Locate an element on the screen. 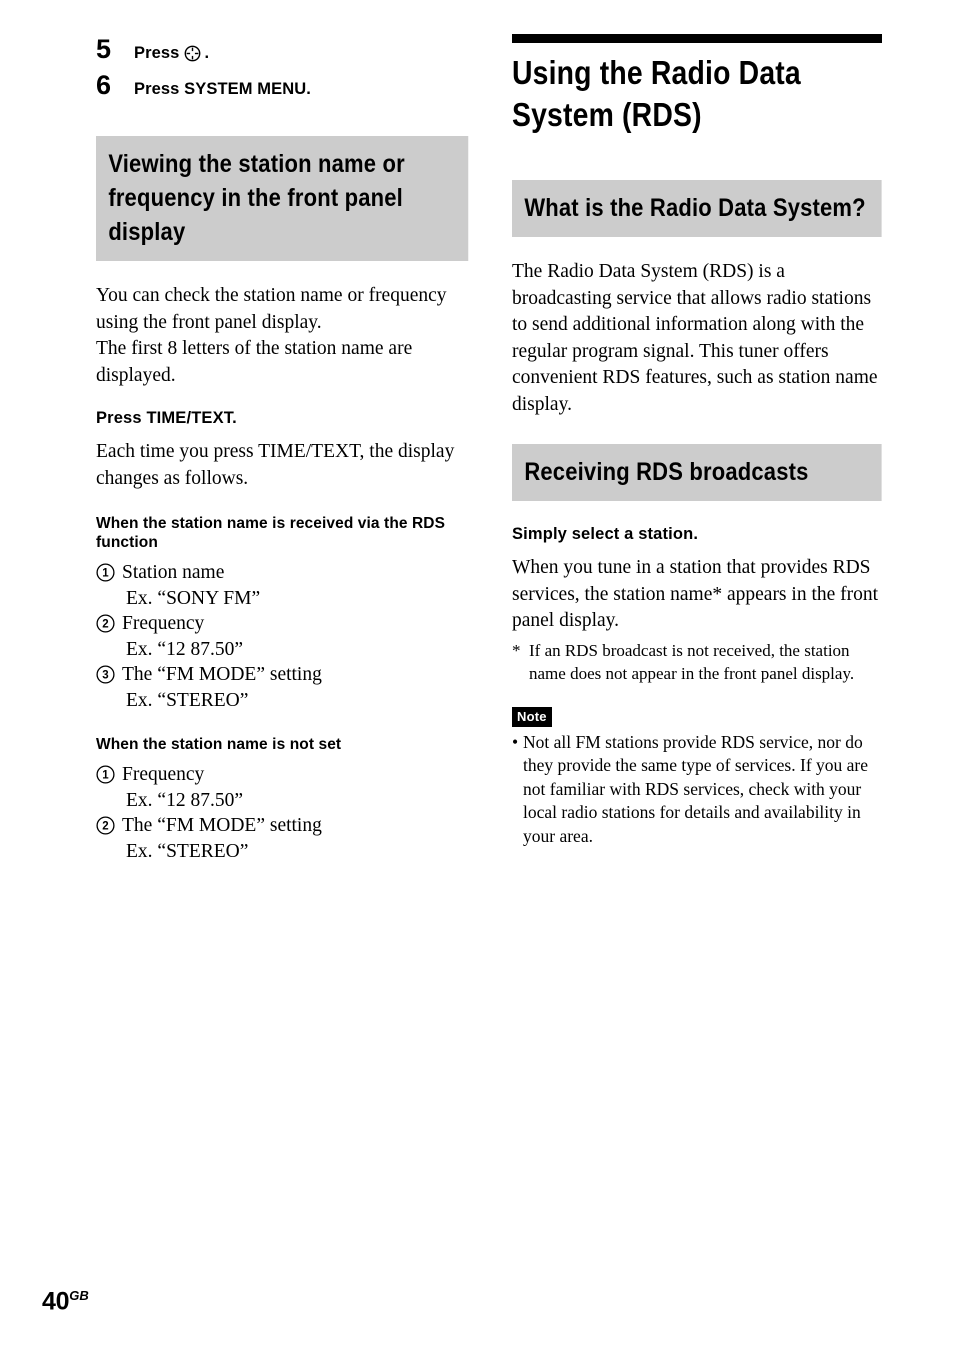 The width and height of the screenshot is (954, 1352). step-5-suffix: . is located at coordinates (207, 53).